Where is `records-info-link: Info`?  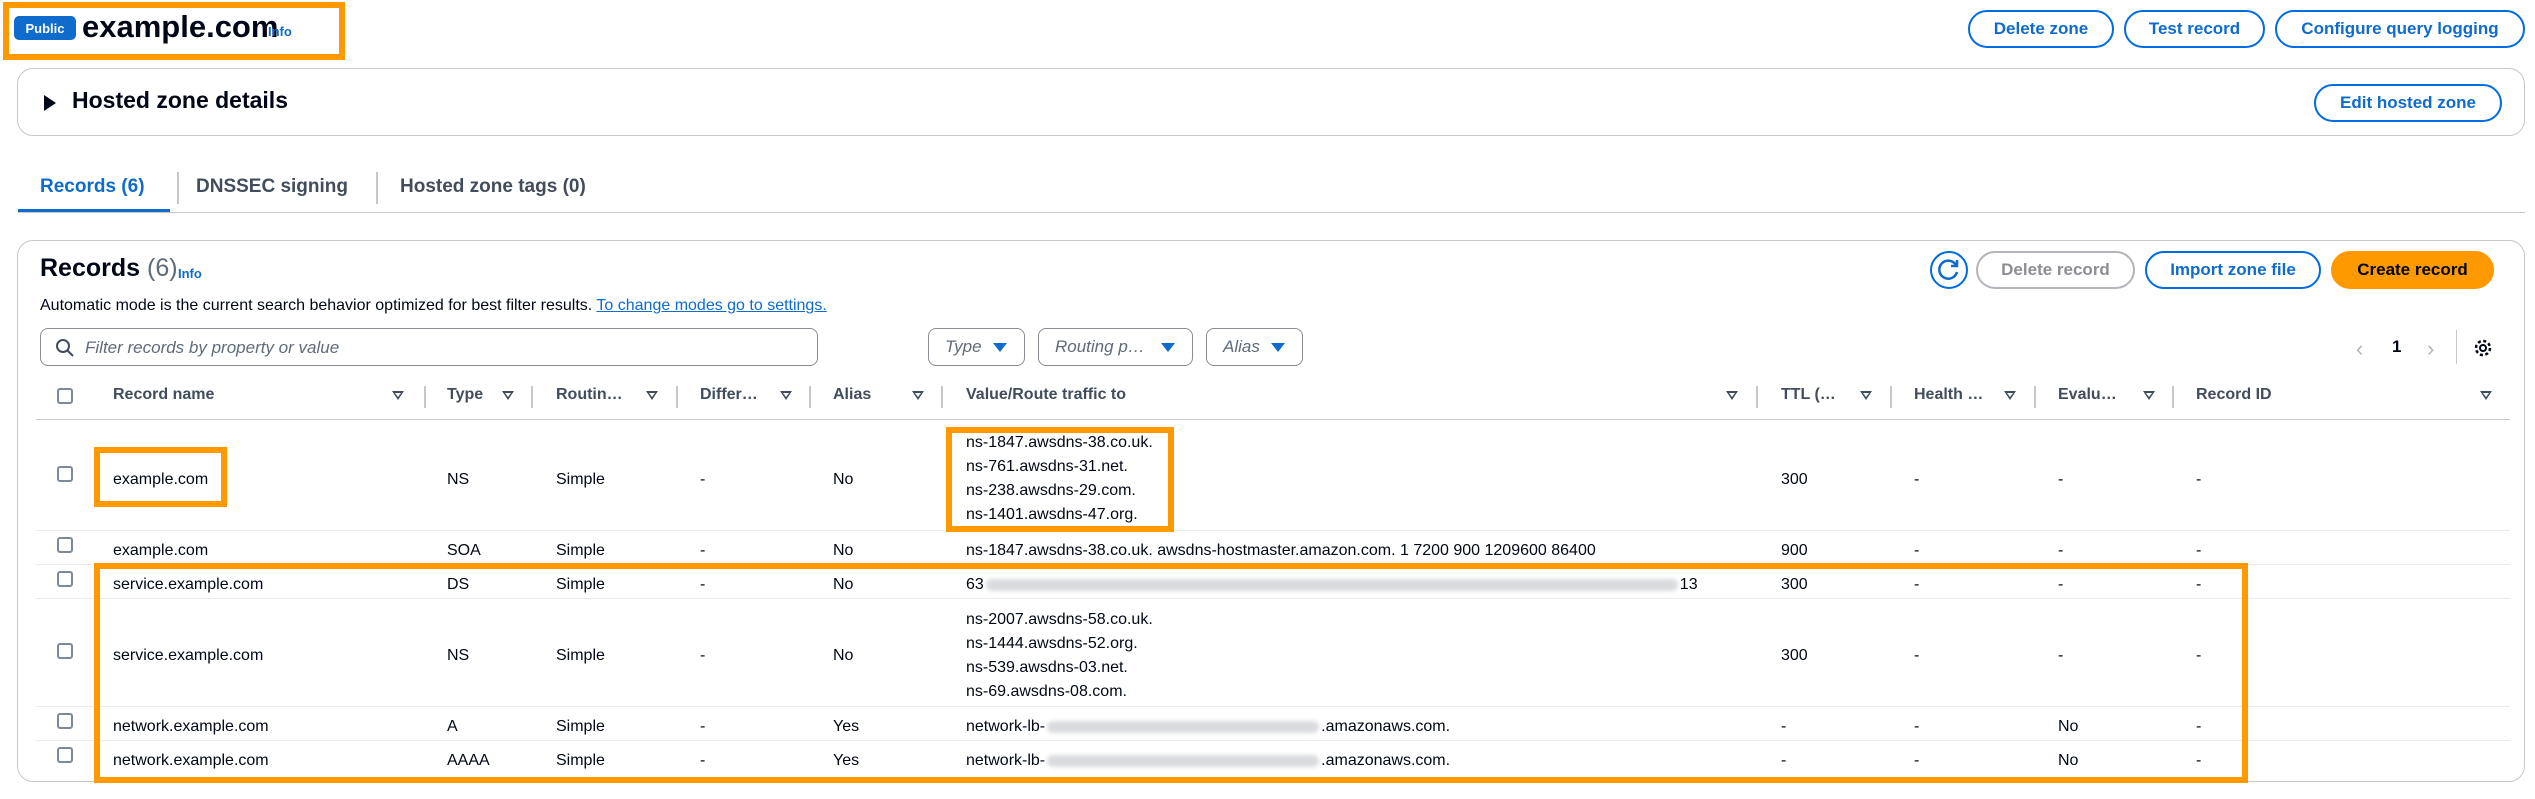 records-info-link: Info is located at coordinates (190, 273).